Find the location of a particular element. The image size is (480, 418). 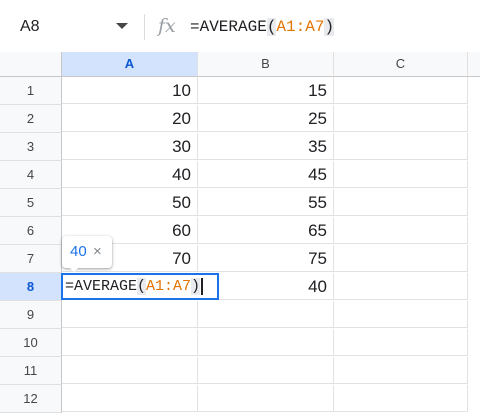

cell-c9 is located at coordinates (401, 314).